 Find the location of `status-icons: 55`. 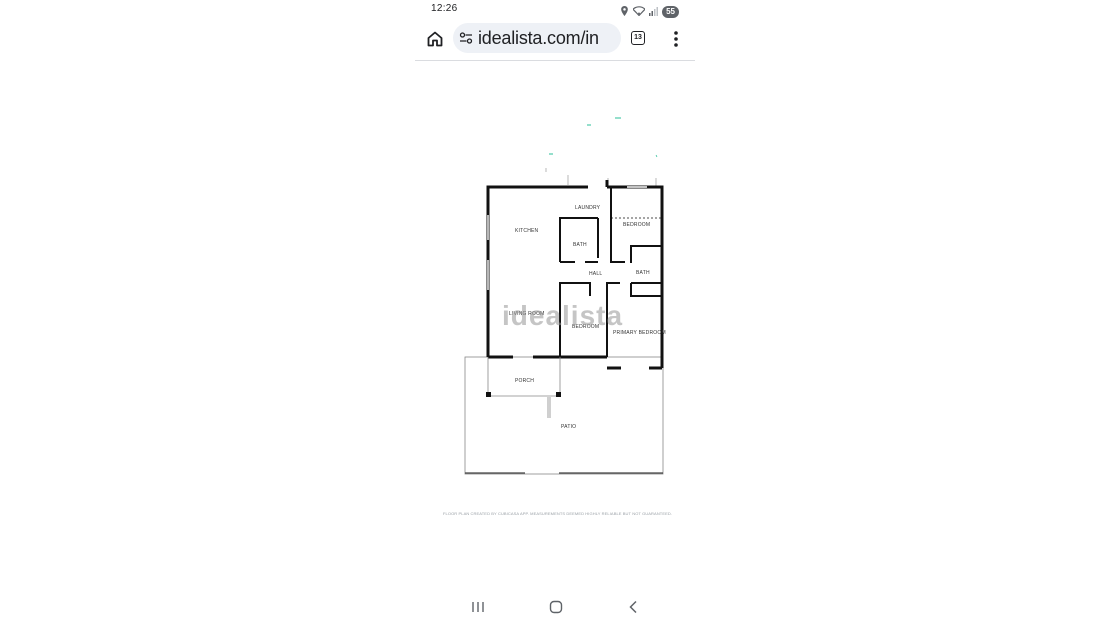

status-icons: 55 is located at coordinates (649, 12).